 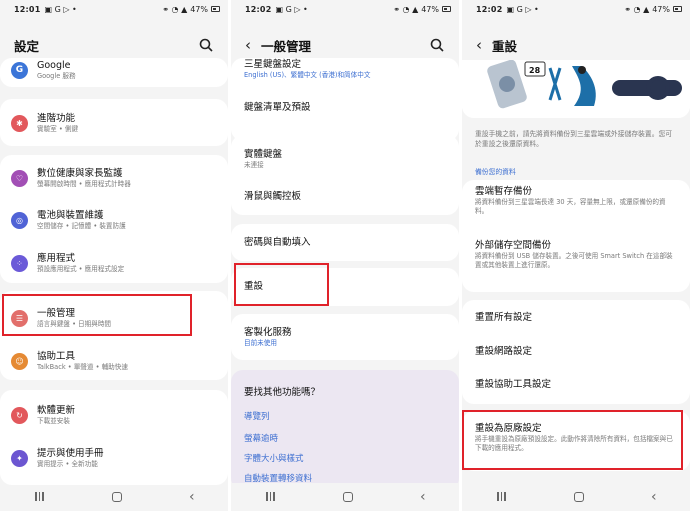 What do you see at coordinates (535, 70) in the screenshot?
I see `calendar-badge: 28` at bounding box center [535, 70].